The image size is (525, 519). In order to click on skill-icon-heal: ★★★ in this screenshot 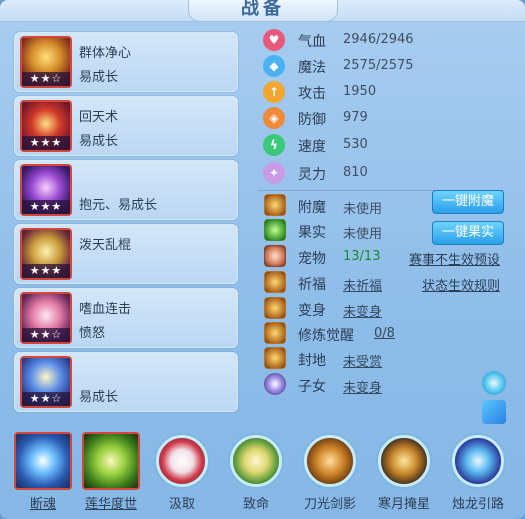, I will do `click(46, 126)`.